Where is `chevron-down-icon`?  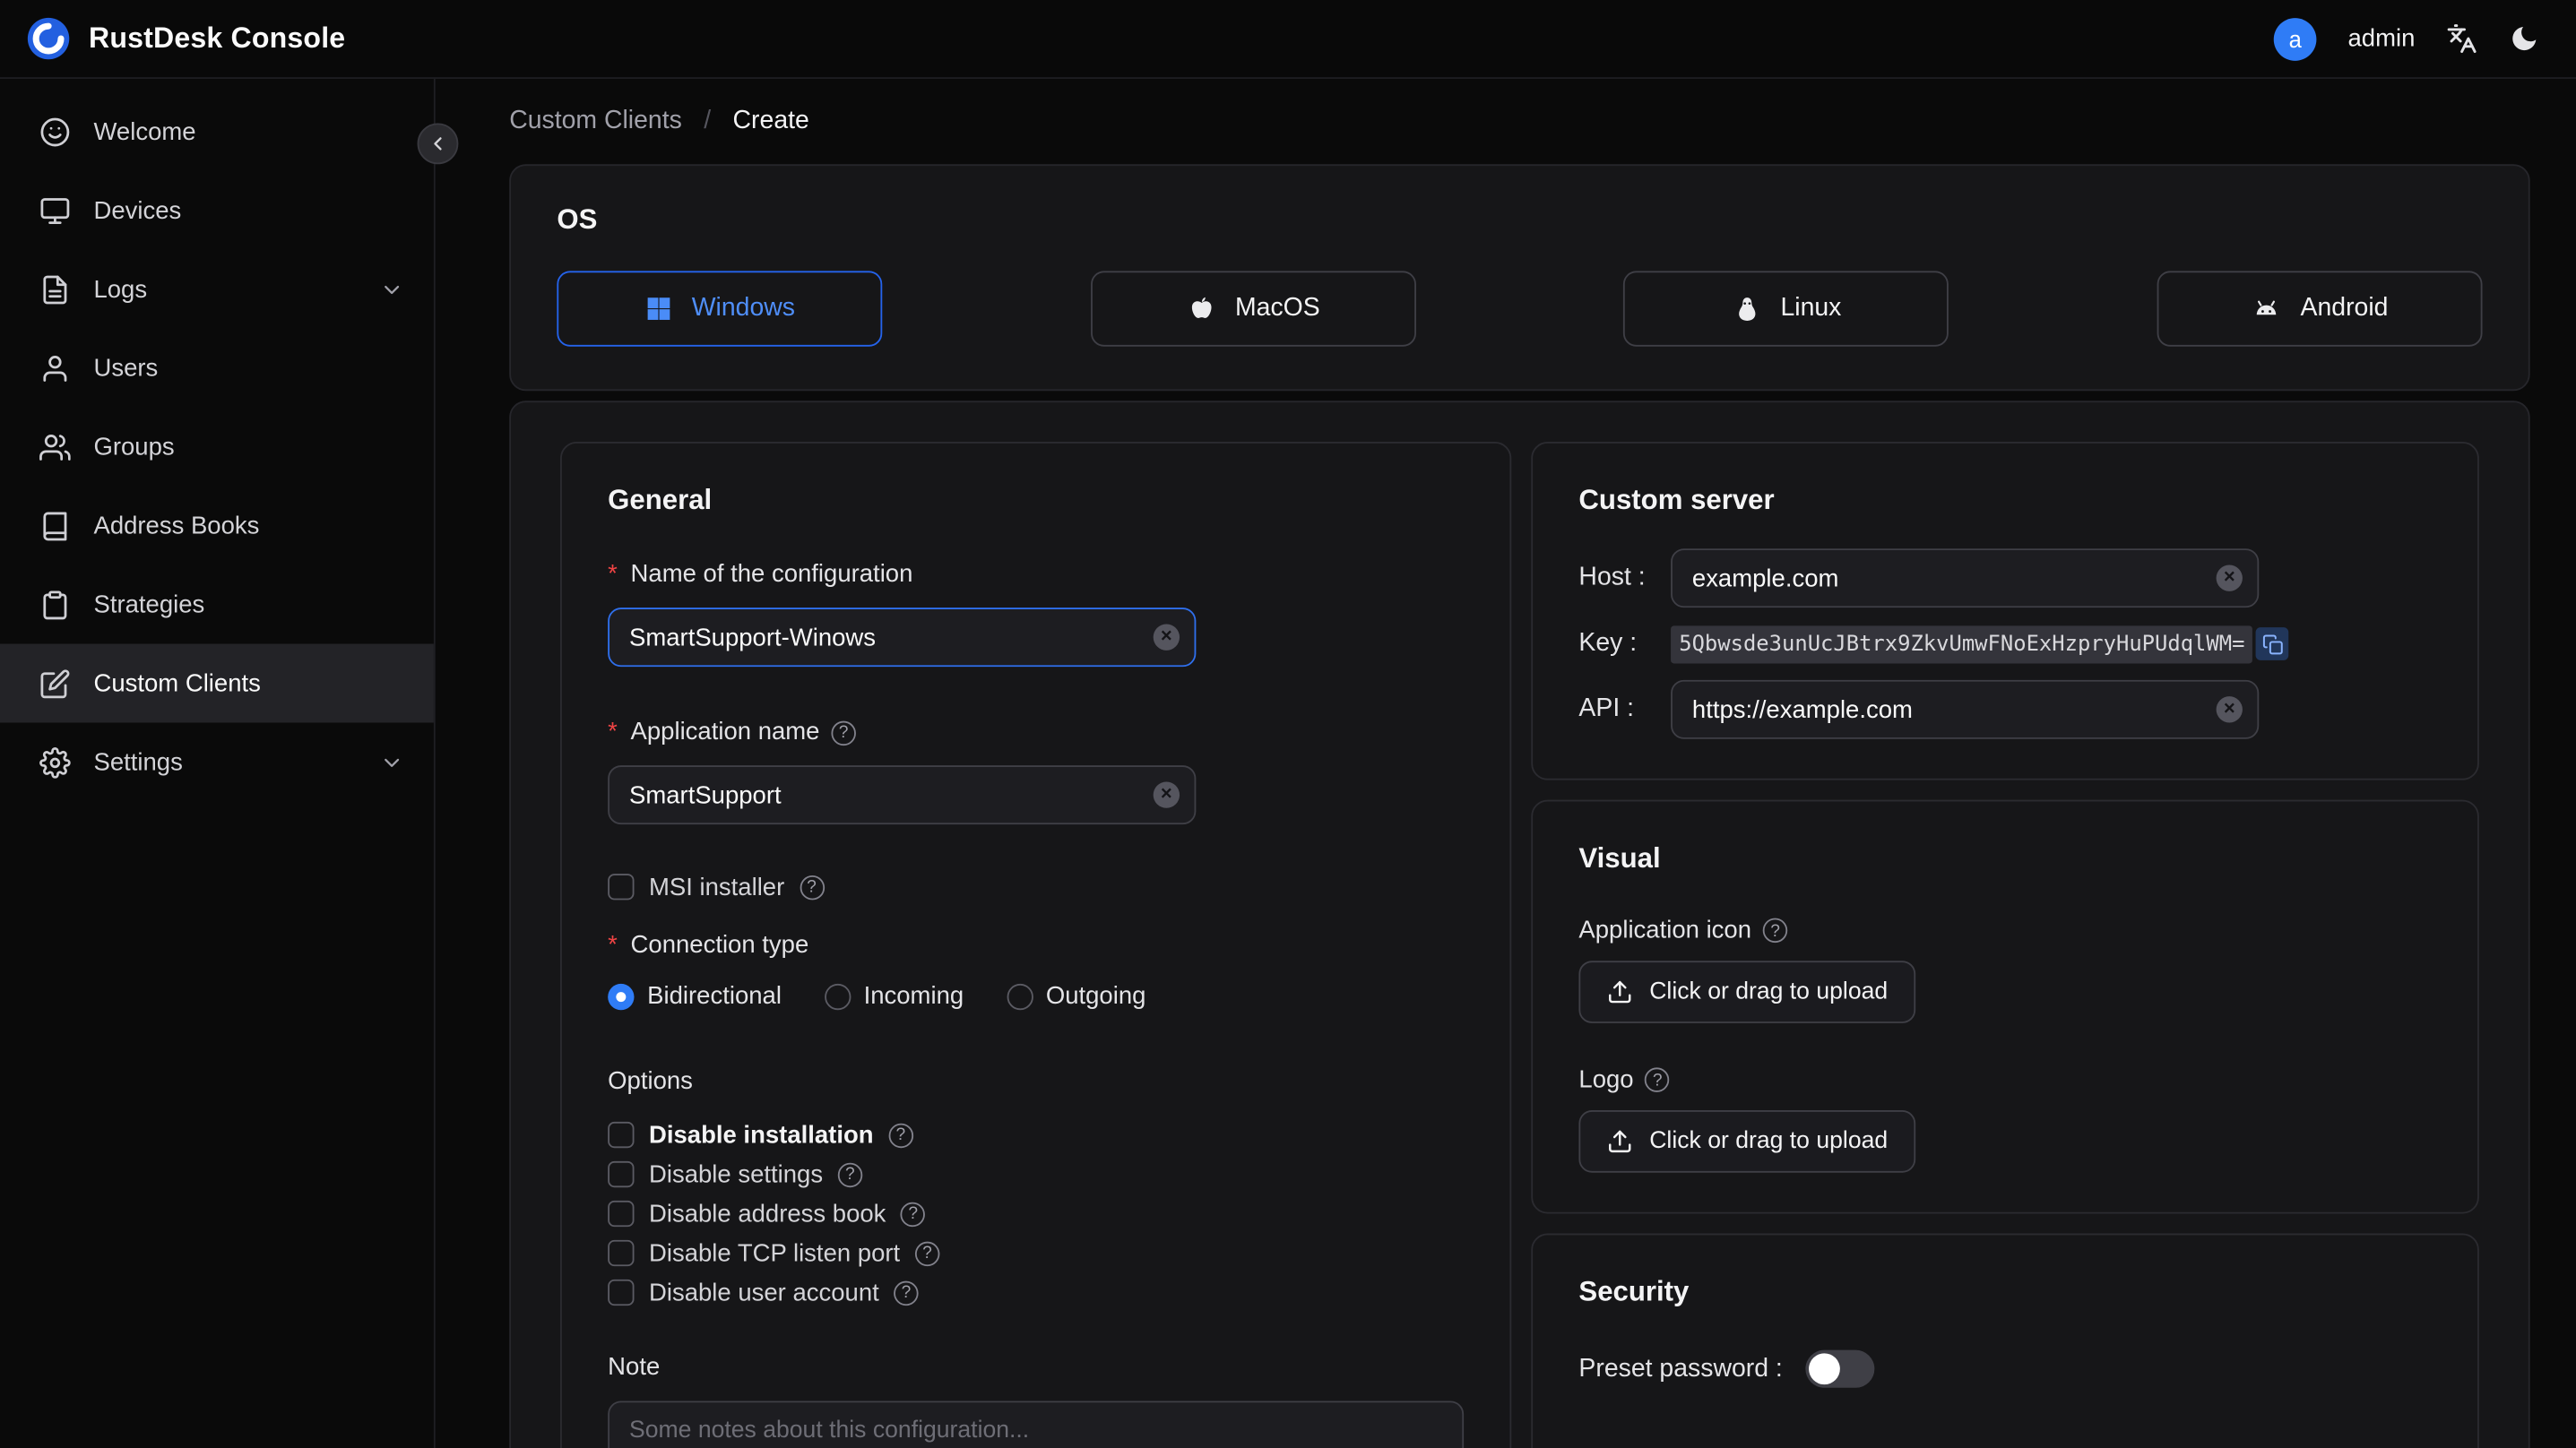 chevron-down-icon is located at coordinates (391, 289).